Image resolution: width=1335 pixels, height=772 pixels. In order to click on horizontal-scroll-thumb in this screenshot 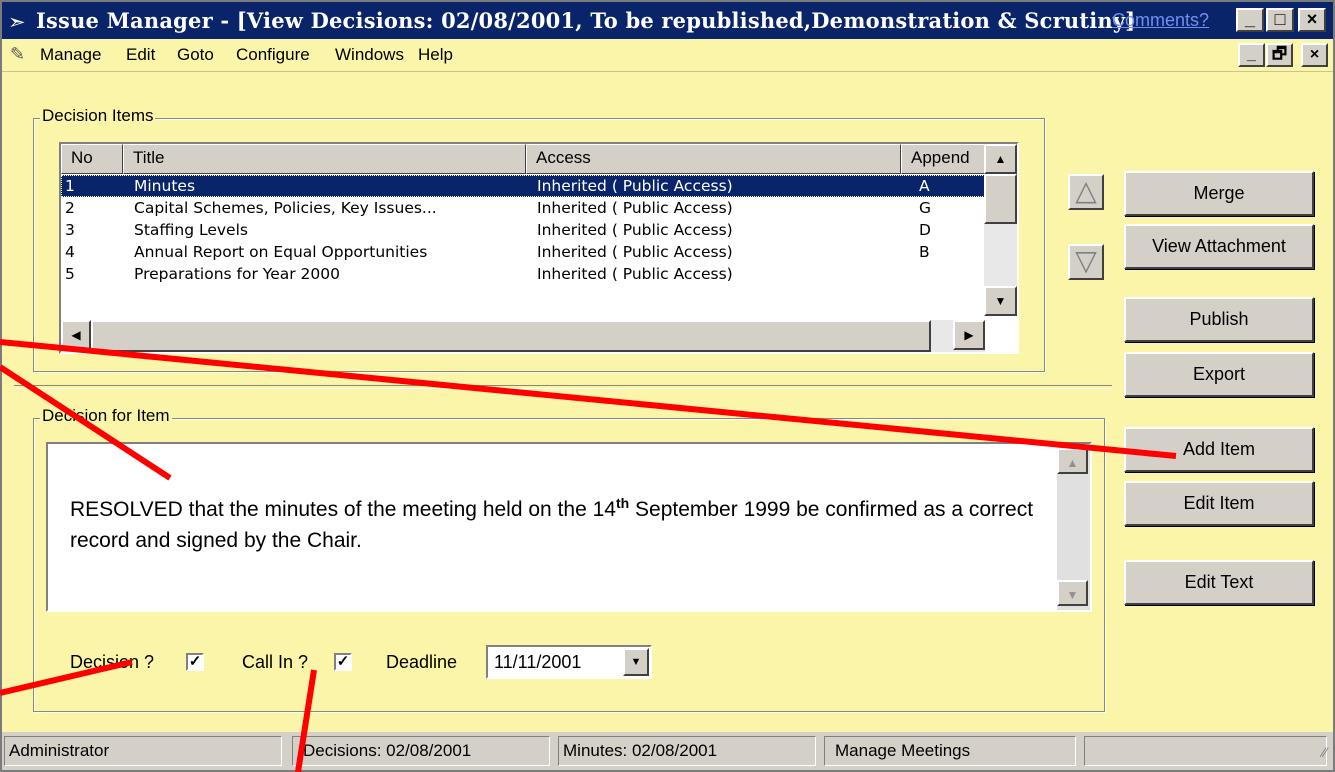, I will do `click(511, 336)`.